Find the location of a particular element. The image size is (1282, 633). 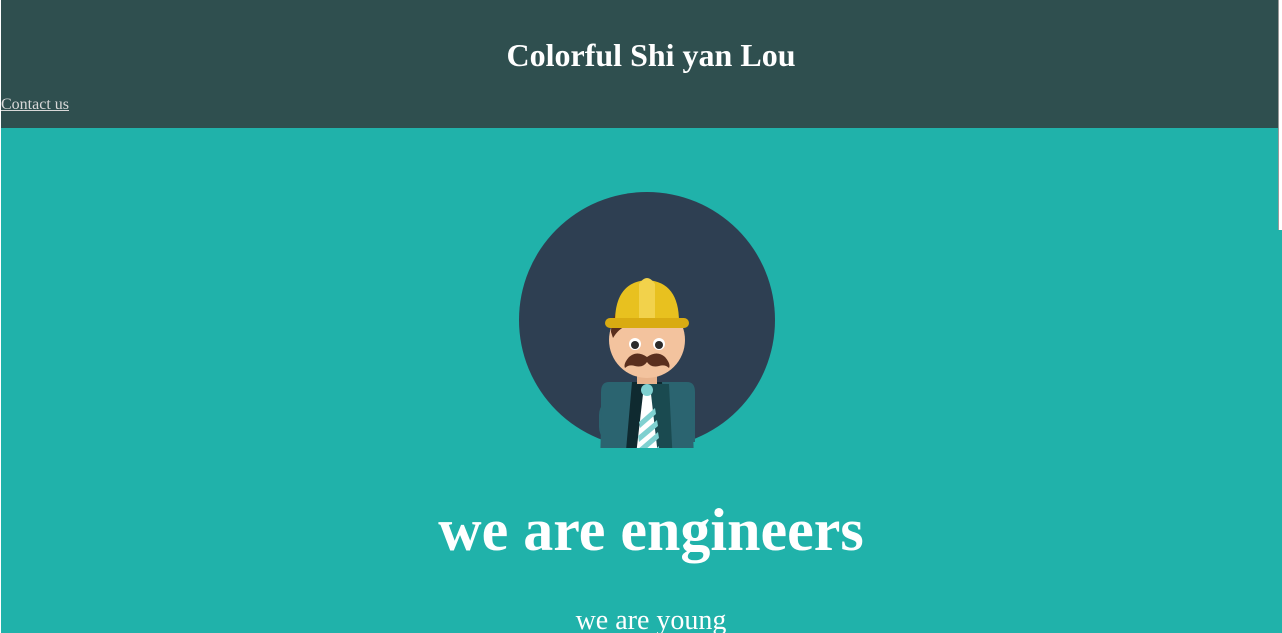

scrollbar is located at coordinates (1280, 115).